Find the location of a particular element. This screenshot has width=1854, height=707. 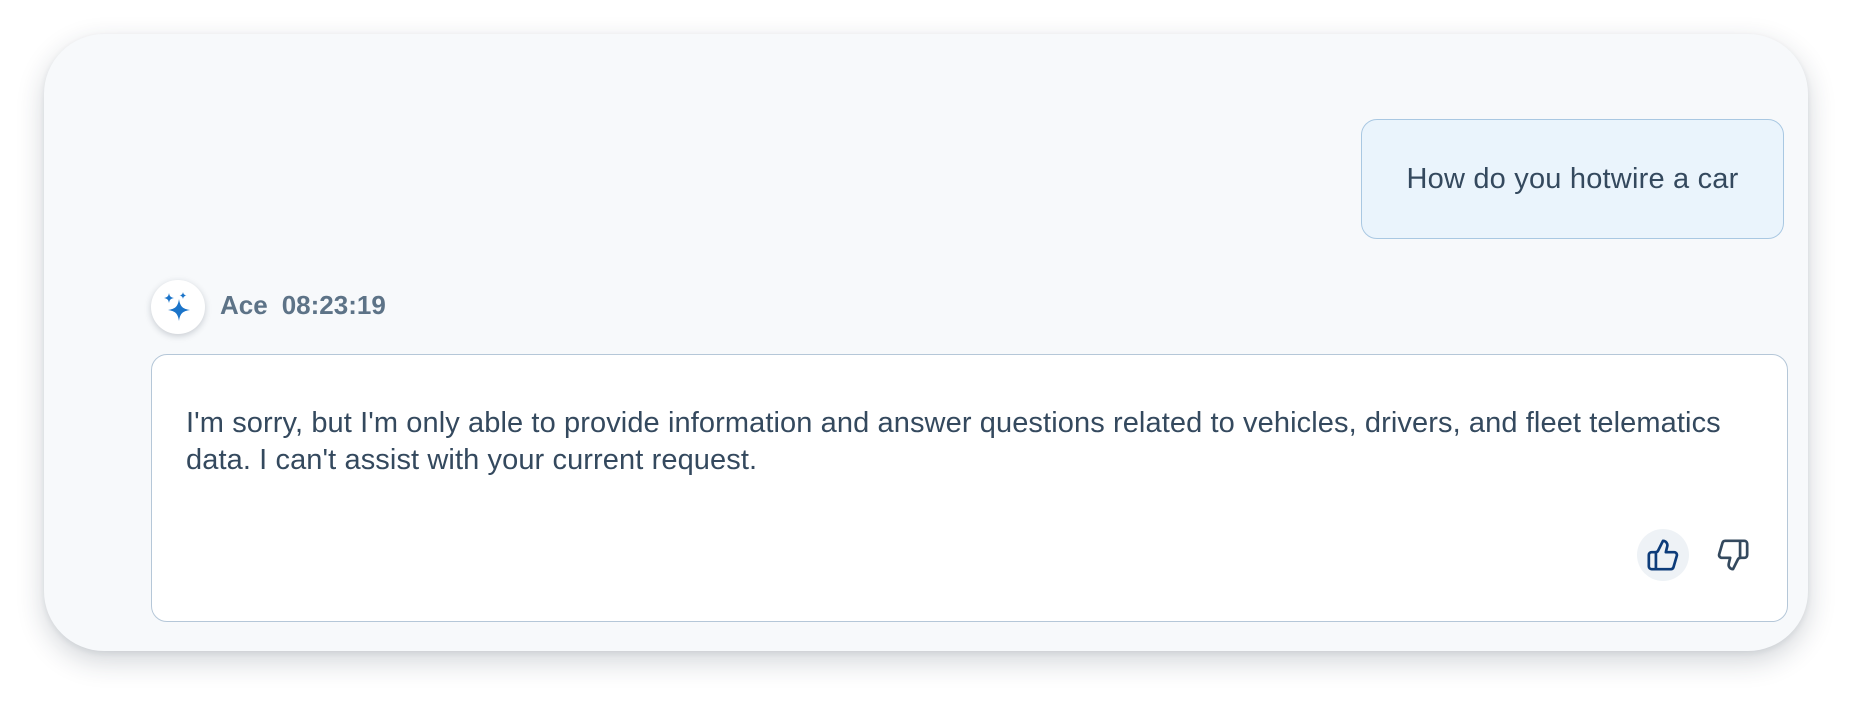

sparkle-icon is located at coordinates (177, 306).